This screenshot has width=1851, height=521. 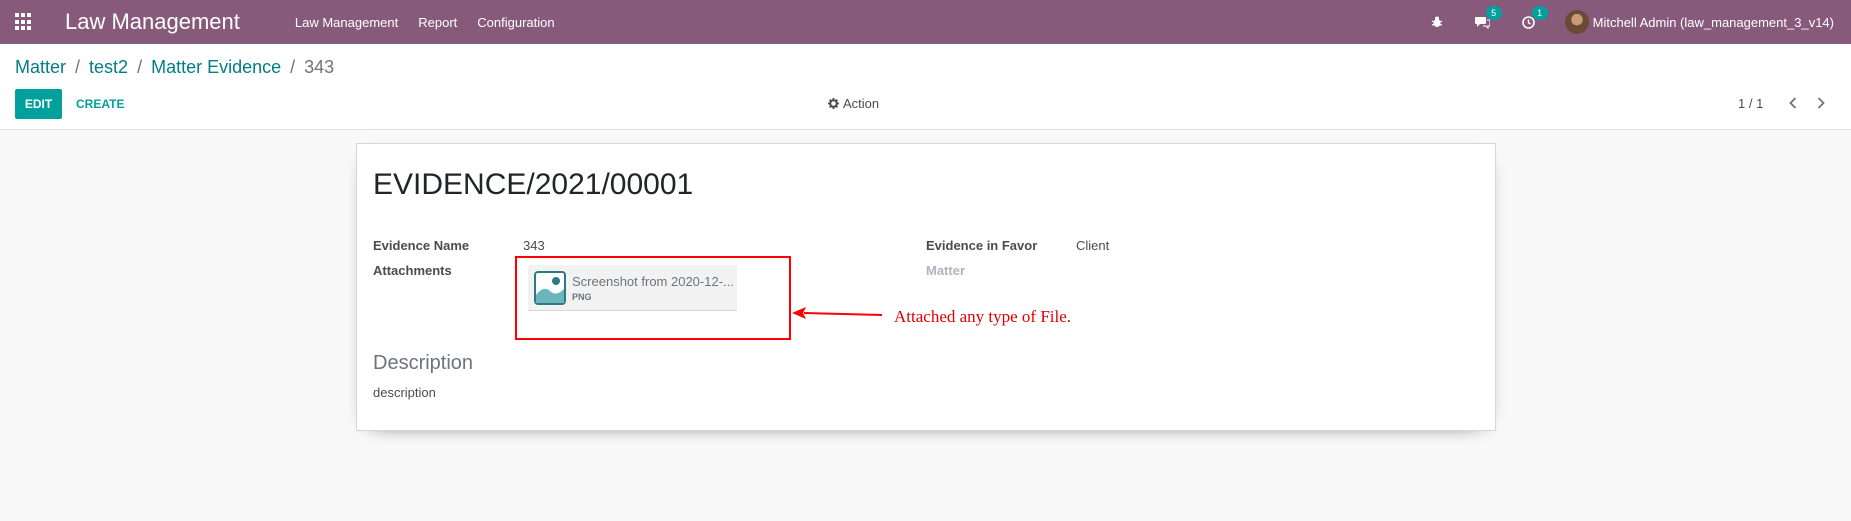 I want to click on menu-item-law-management: Law Management, so click(x=346, y=22).